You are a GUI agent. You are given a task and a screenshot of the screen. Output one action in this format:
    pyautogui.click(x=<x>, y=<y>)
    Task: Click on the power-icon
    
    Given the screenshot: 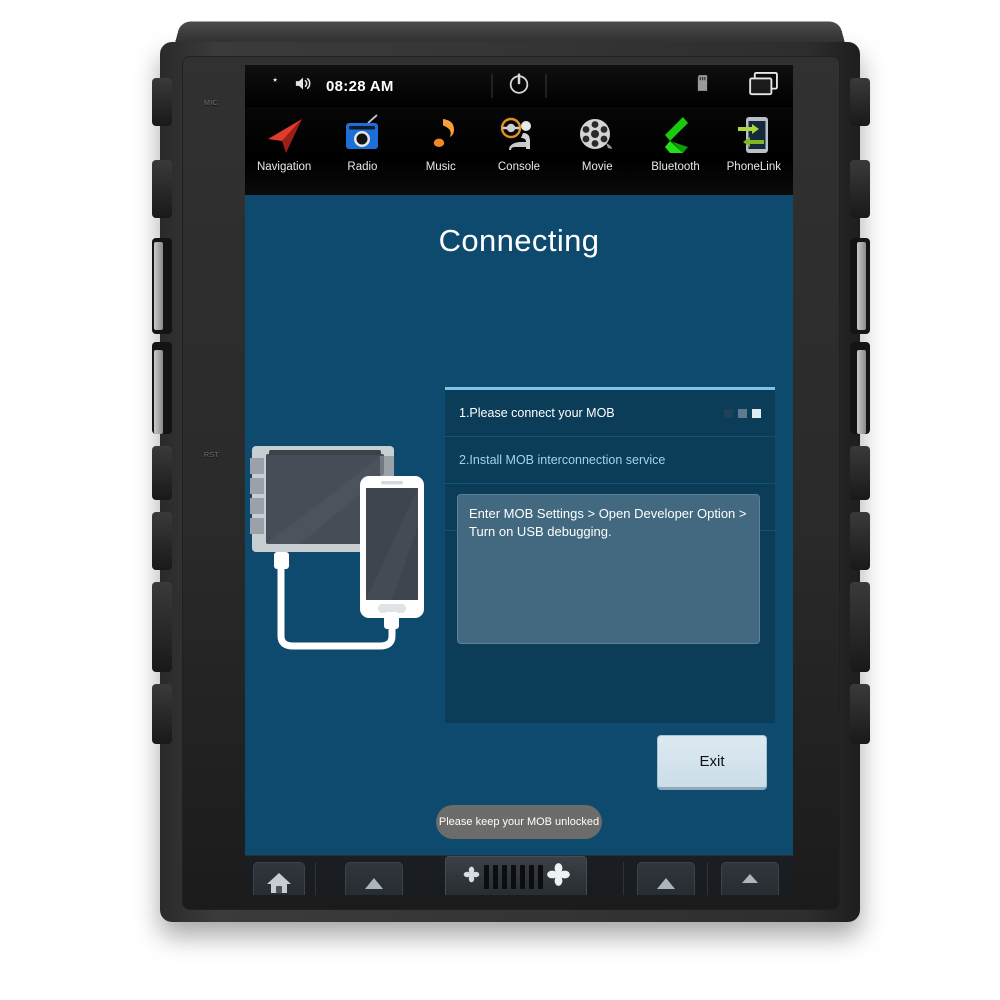 What is the action you would take?
    pyautogui.click(x=519, y=86)
    